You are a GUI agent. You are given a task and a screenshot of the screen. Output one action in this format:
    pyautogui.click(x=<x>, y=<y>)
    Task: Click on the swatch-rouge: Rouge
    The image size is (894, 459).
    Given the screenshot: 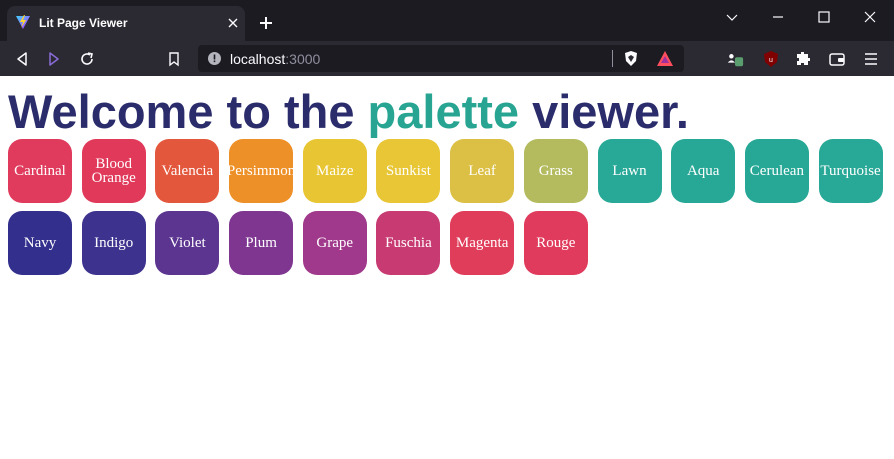 What is the action you would take?
    pyautogui.click(x=555, y=243)
    